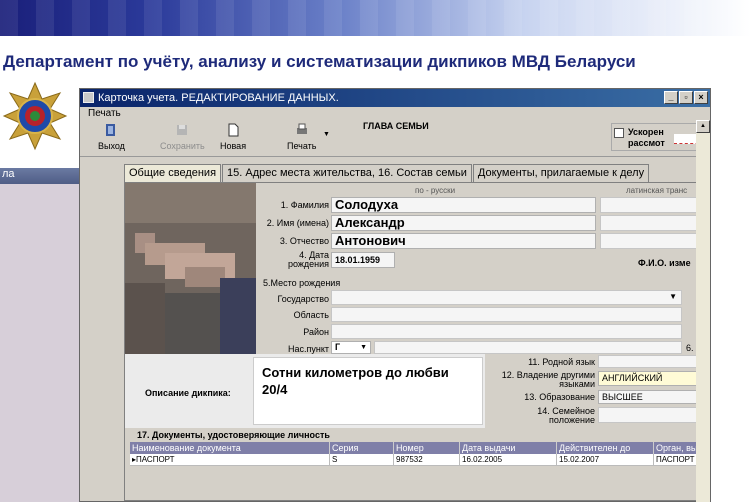 This screenshot has width=751, height=502. Describe the element at coordinates (648, 223) in the screenshot. I see `name-latin-field` at that location.